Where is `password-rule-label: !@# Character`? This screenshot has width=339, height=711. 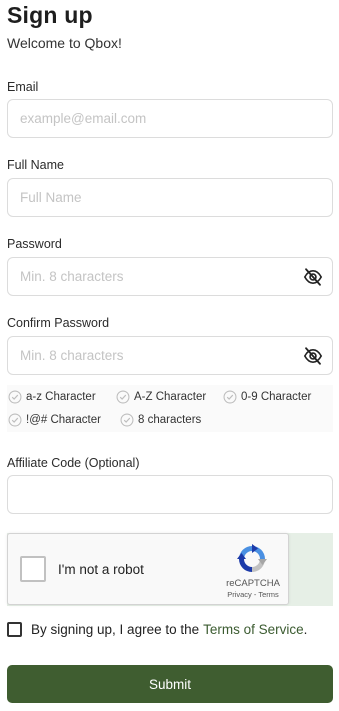 password-rule-label: !@# Character is located at coordinates (63, 420).